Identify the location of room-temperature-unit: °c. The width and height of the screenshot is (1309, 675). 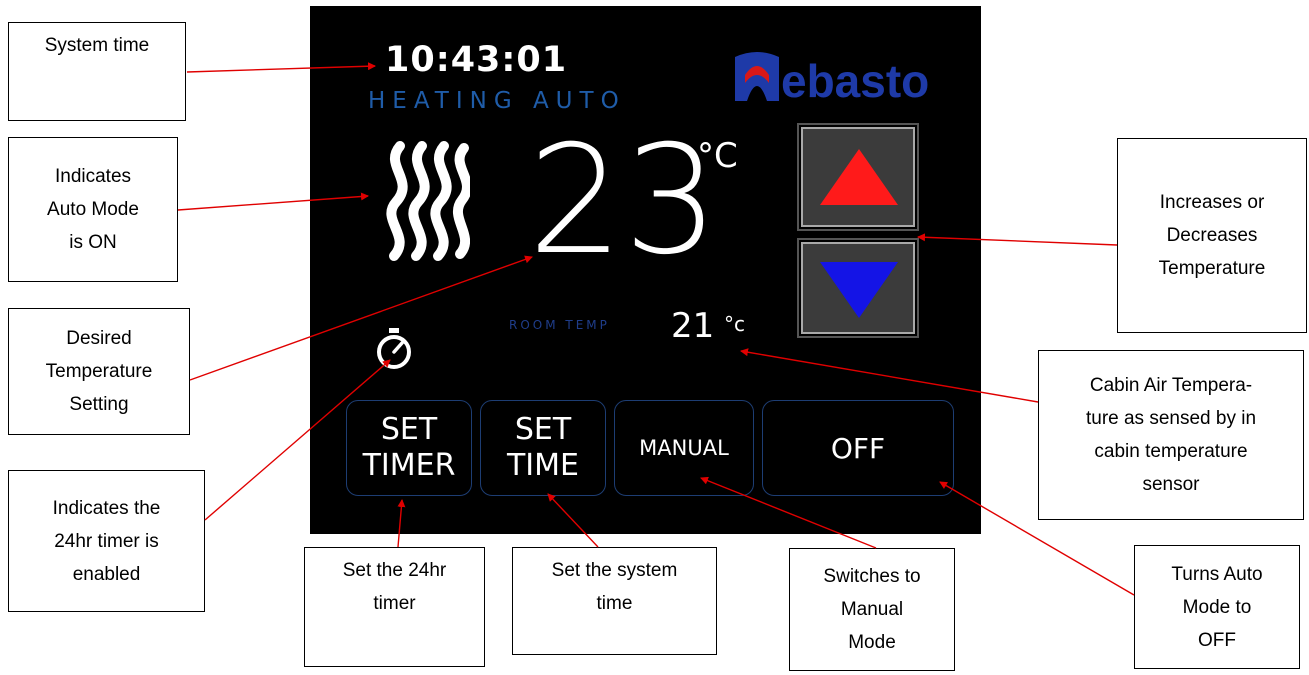
(734, 324).